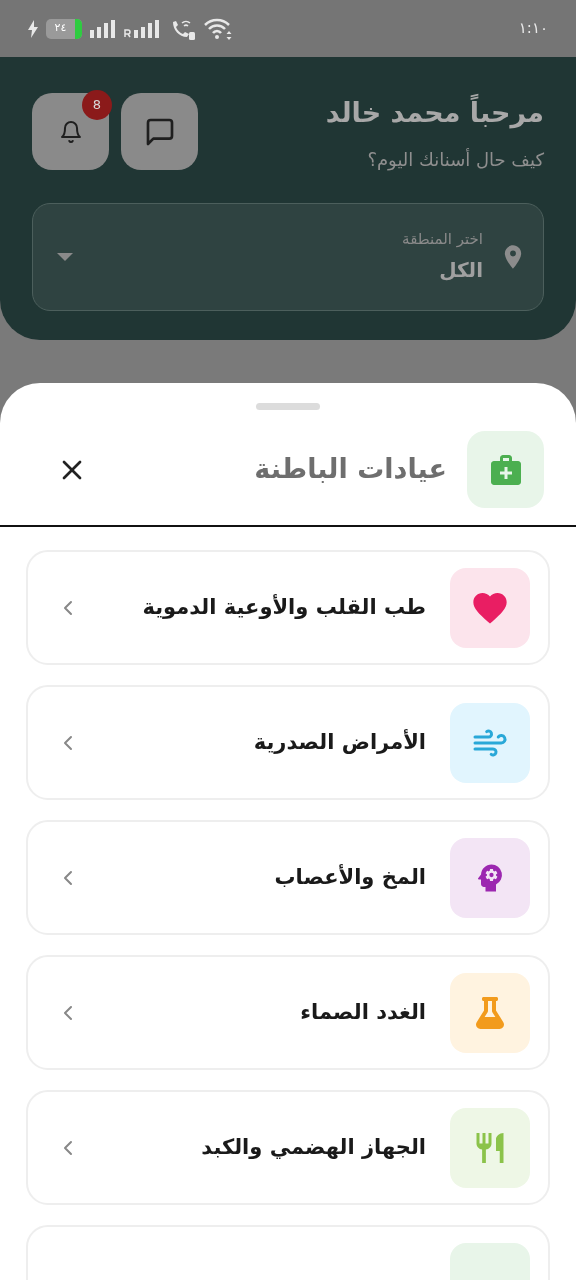 This screenshot has width=576, height=1280. What do you see at coordinates (159, 131) in the screenshot?
I see `messages-button` at bounding box center [159, 131].